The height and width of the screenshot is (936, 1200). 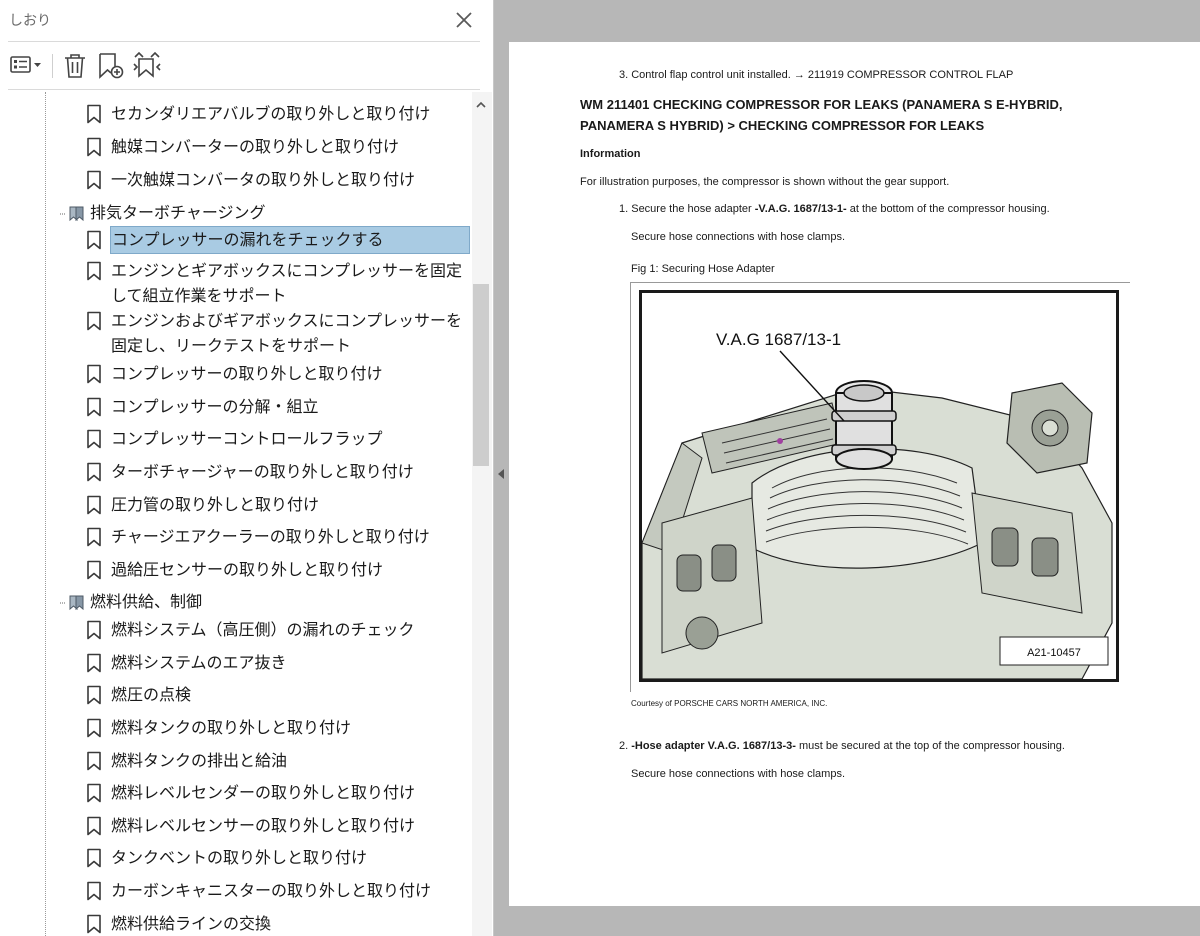 I want to click on bookmark-label: 燃料タンクの取り外しと取り付け, so click(x=231, y=727).